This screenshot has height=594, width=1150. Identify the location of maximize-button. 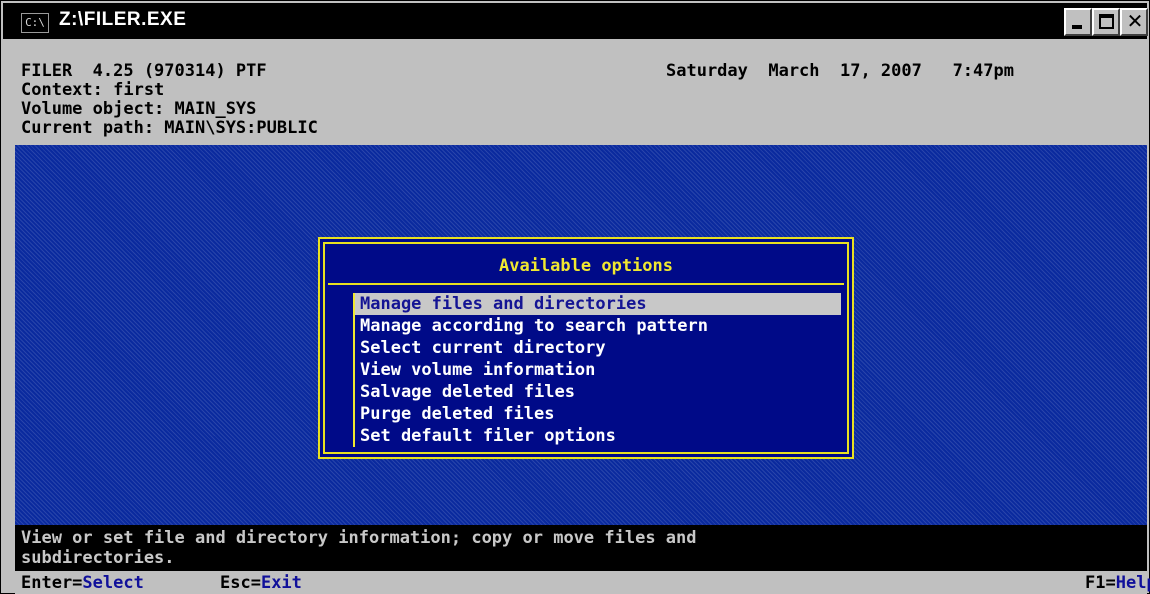
(1106, 22).